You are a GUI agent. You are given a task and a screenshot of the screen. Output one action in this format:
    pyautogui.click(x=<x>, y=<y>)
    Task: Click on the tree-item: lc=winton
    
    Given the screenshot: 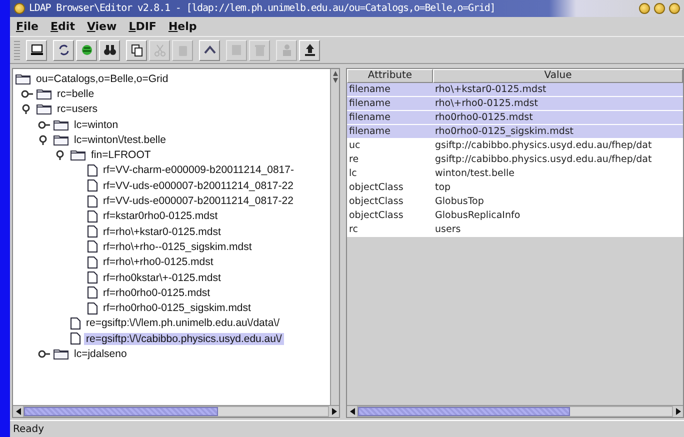 What is the action you would take?
    pyautogui.click(x=96, y=124)
    